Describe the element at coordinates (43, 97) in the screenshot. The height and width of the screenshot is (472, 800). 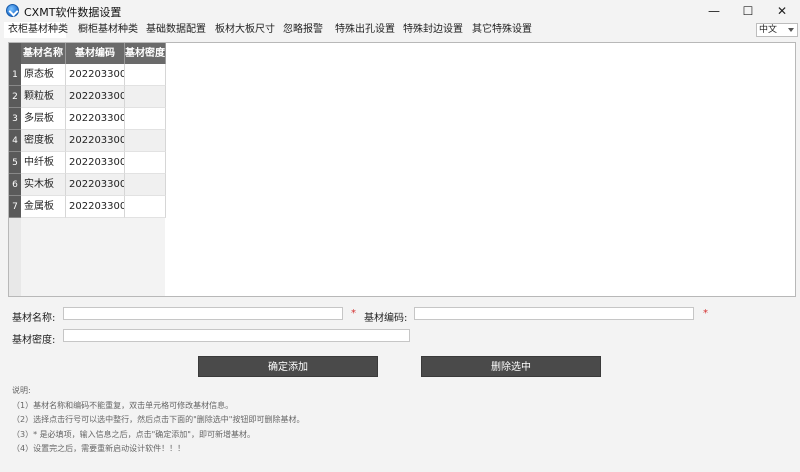
I see `cell-name: 颗粒板` at that location.